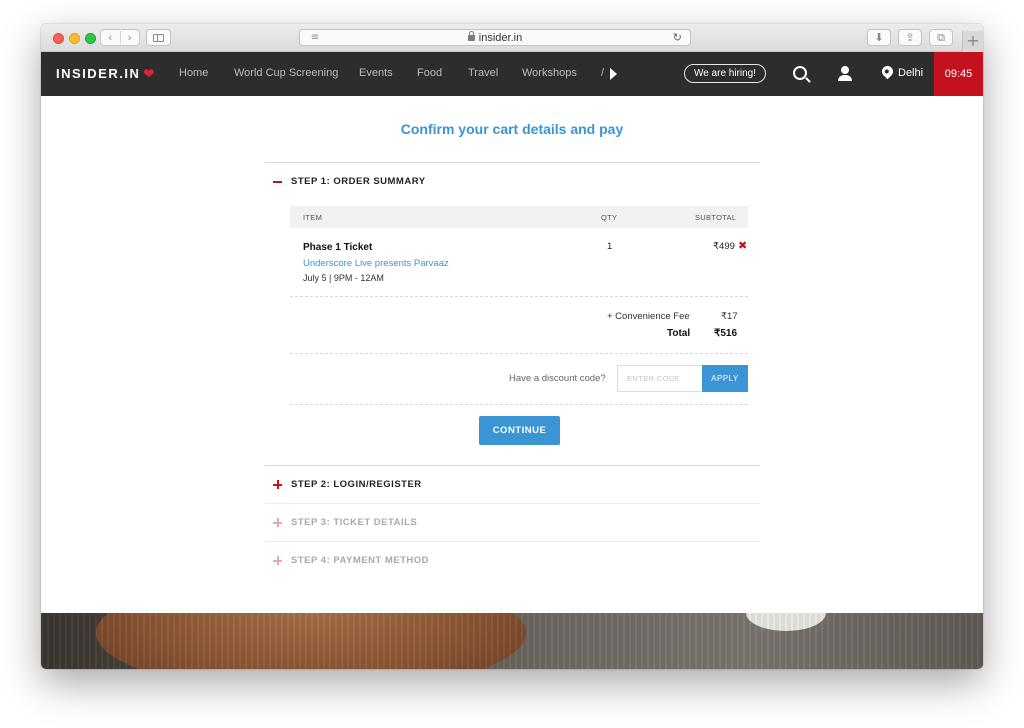 This screenshot has height=728, width=1024. Describe the element at coordinates (549, 73) in the screenshot. I see `nav-item-workshops: Workshops` at that location.